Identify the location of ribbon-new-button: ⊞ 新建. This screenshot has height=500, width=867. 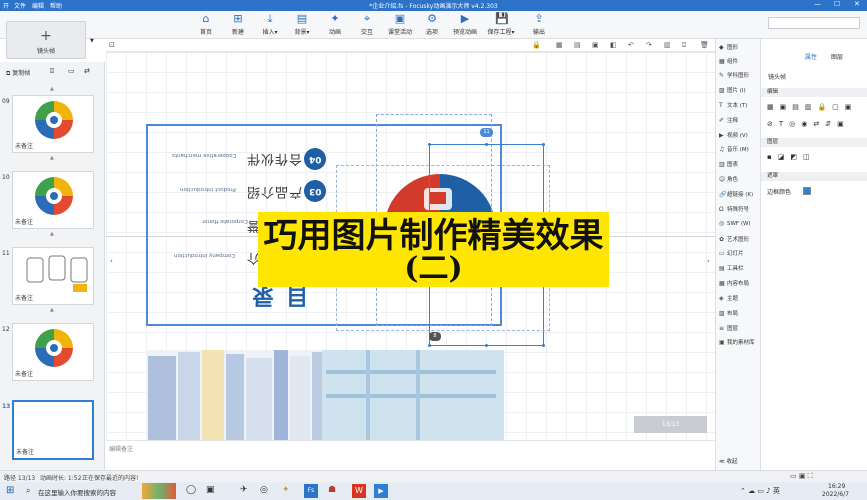
(238, 24).